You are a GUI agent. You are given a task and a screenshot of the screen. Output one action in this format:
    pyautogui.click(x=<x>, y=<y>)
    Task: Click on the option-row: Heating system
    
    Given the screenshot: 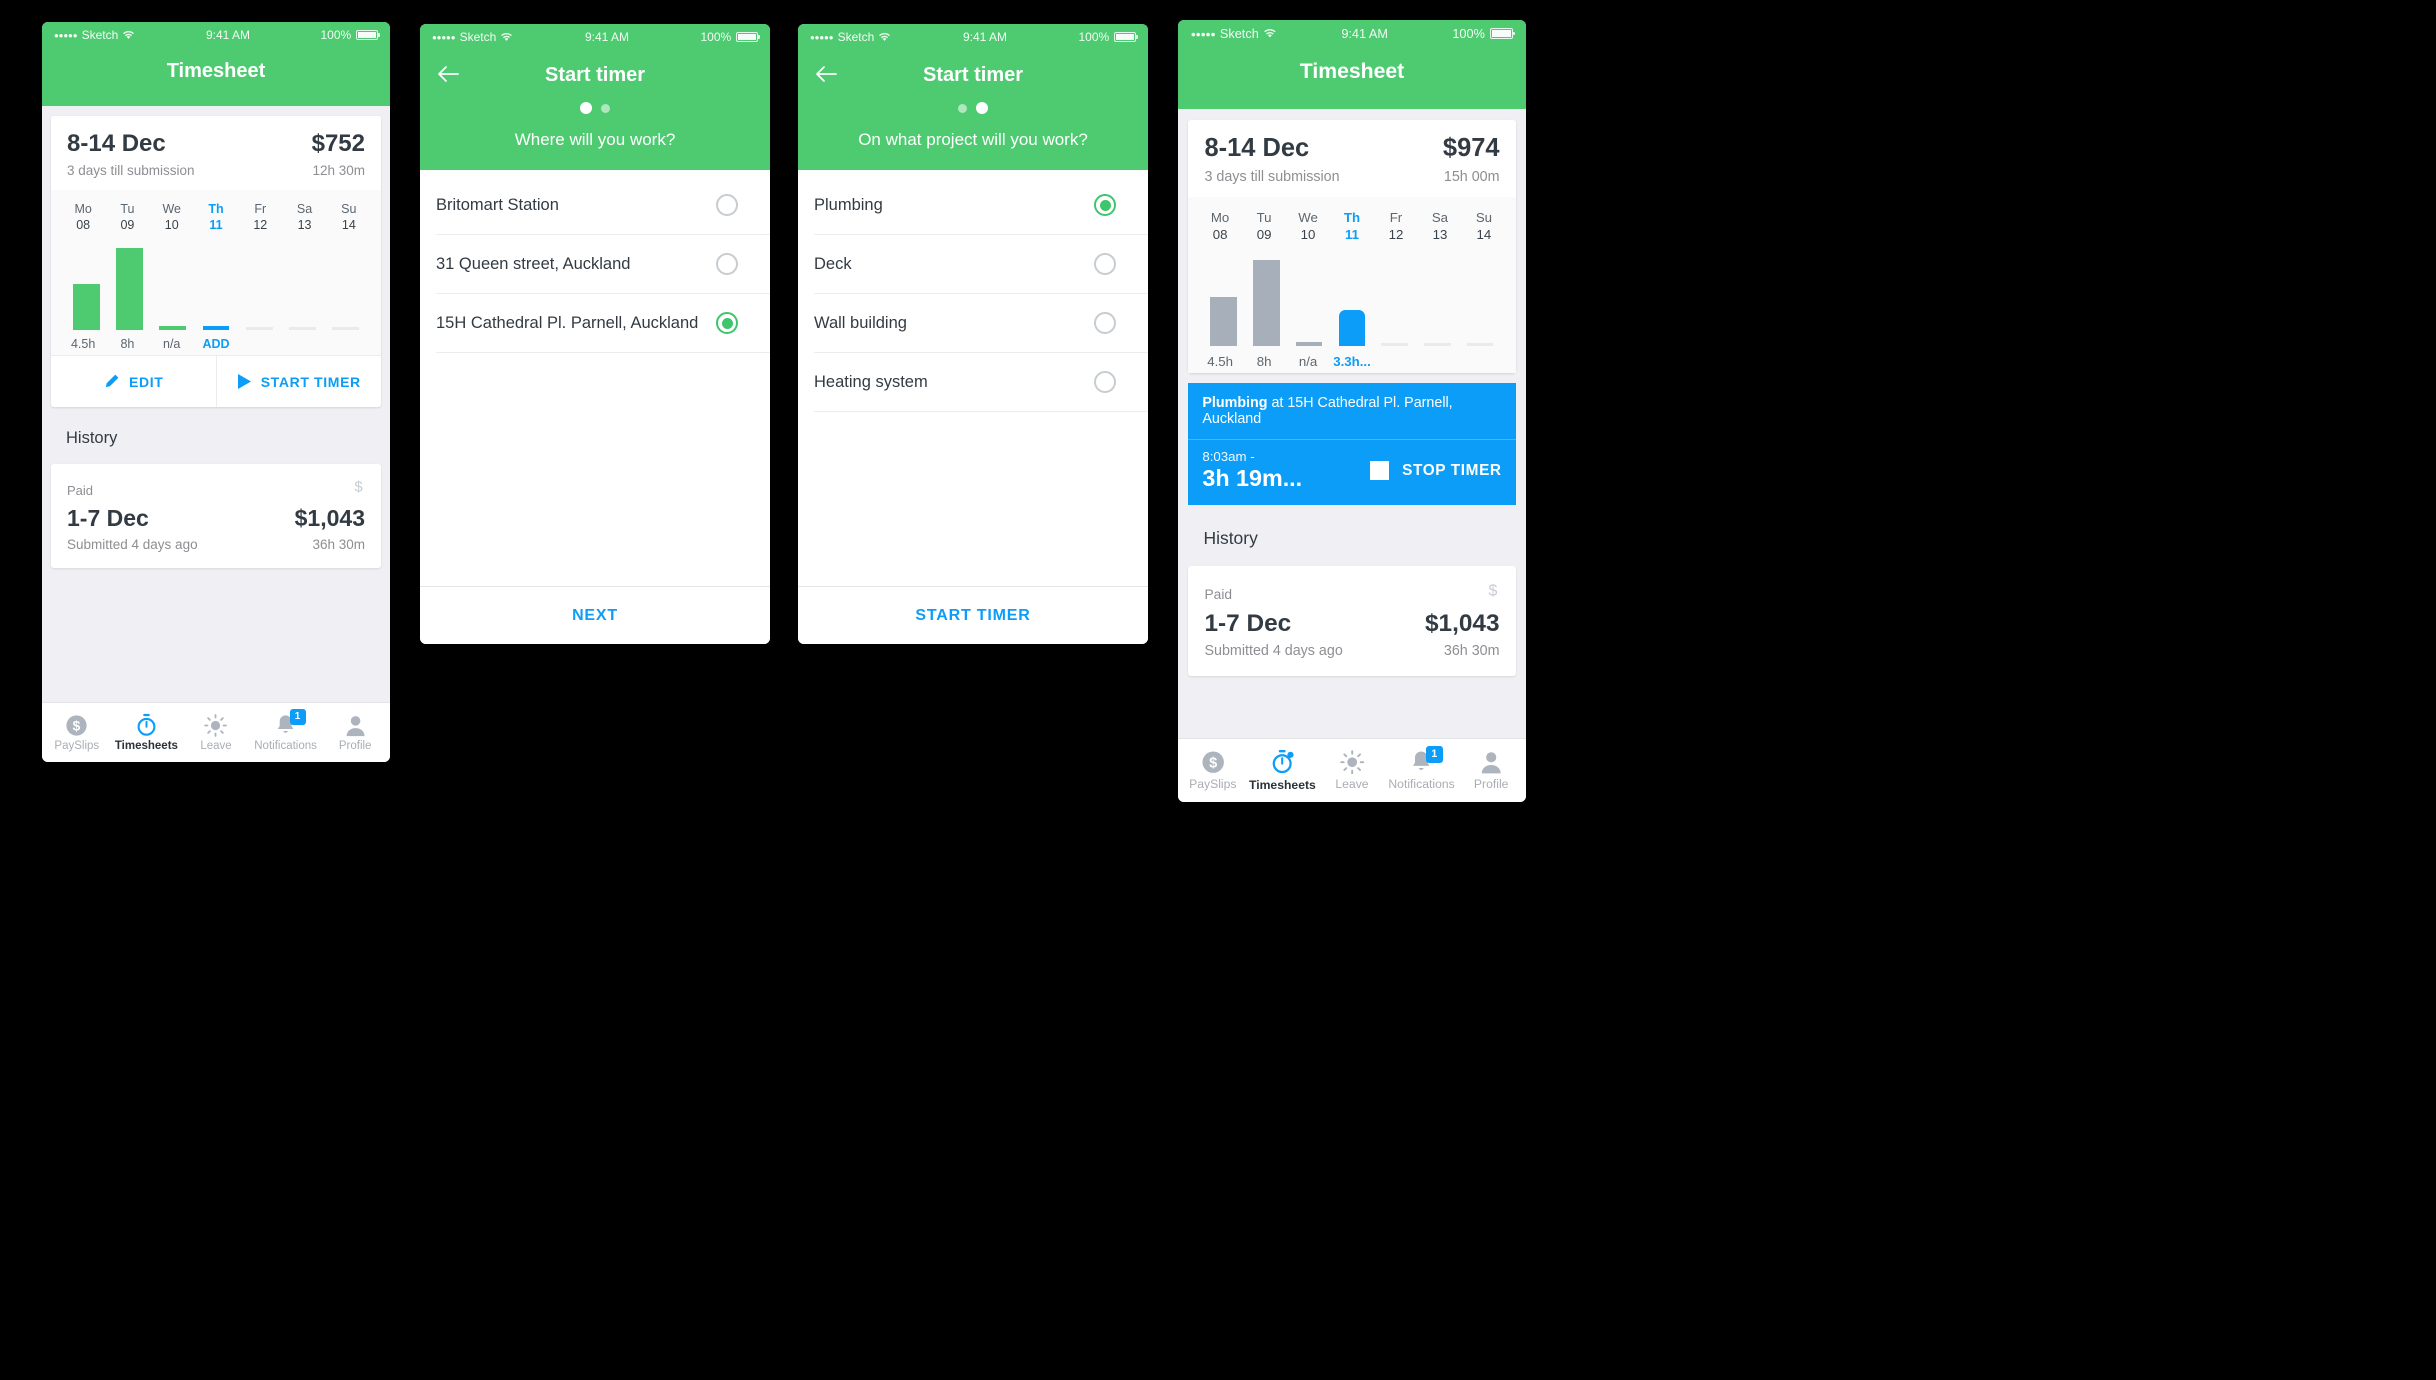 What is the action you would take?
    pyautogui.click(x=981, y=382)
    